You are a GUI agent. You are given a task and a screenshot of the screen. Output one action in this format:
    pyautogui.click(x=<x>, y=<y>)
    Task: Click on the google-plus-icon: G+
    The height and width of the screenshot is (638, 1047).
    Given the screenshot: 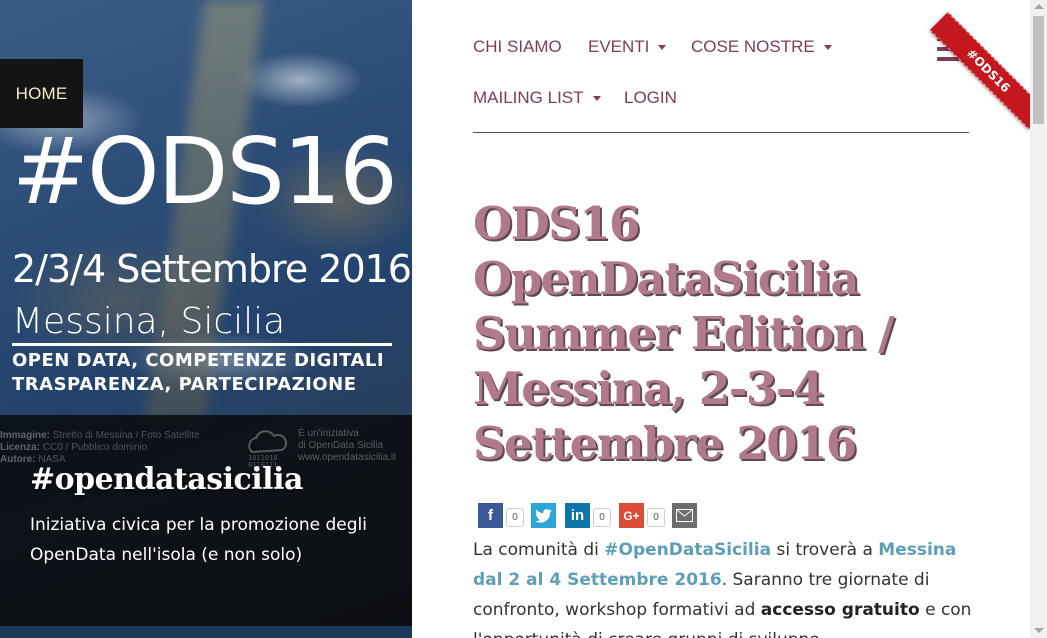 What is the action you would take?
    pyautogui.click(x=631, y=515)
    